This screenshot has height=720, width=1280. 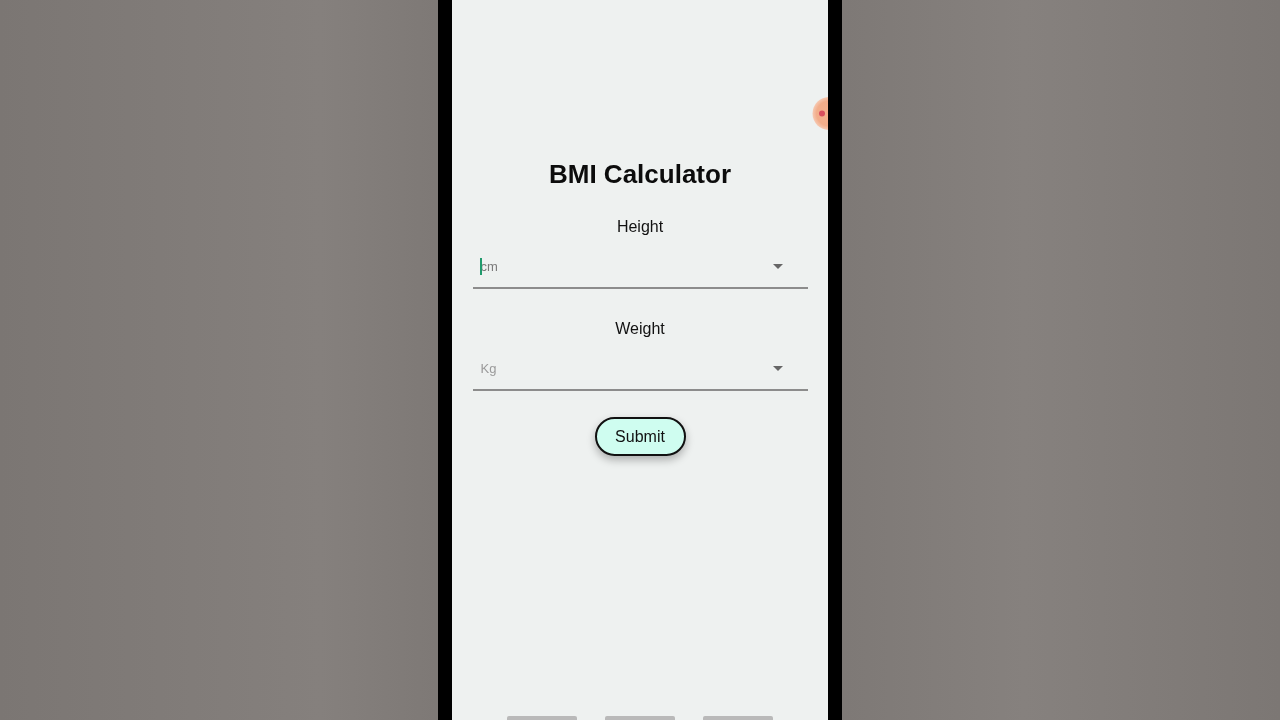 I want to click on floating-bubble-icon, so click(x=820, y=113).